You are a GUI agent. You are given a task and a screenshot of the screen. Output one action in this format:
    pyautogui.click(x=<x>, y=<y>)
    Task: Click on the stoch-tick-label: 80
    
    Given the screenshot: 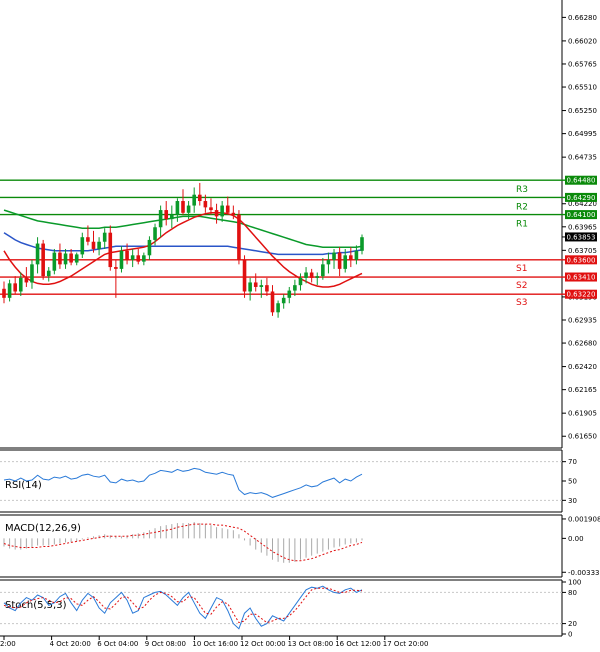 What is the action you would take?
    pyautogui.click(x=572, y=593)
    